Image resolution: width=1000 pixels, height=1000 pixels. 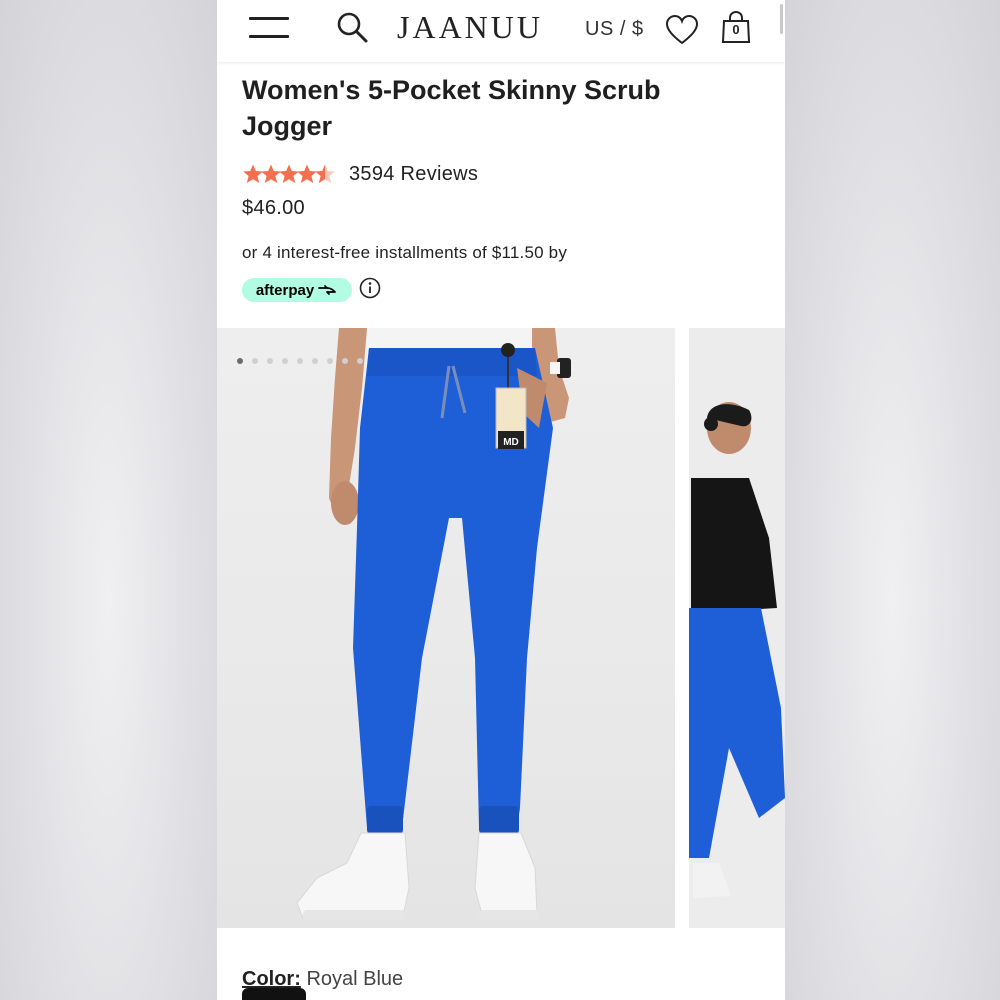 I want to click on search-icon, so click(x=352, y=27).